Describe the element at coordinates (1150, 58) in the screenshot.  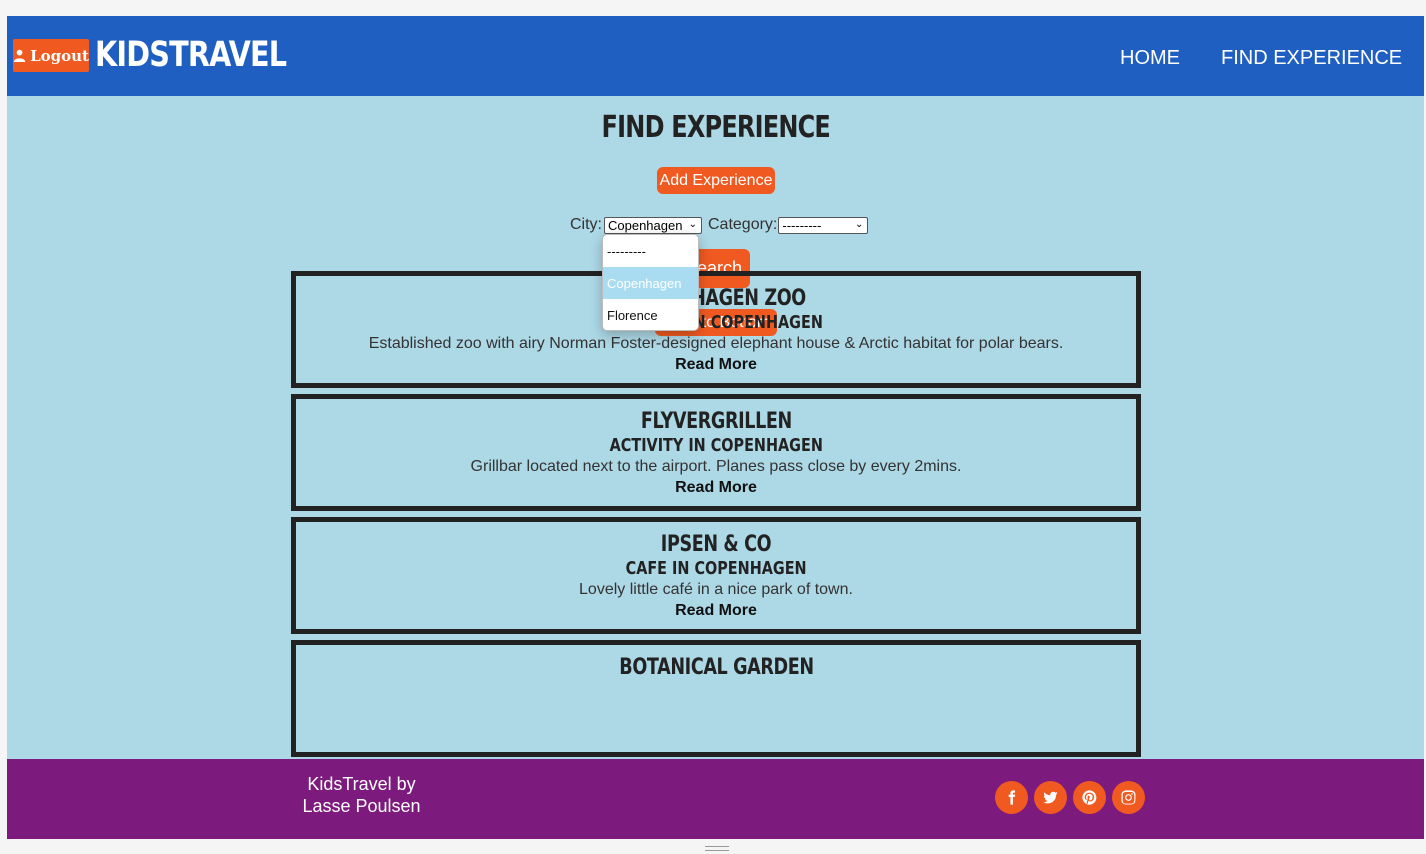
I see `nav-home: HOME` at that location.